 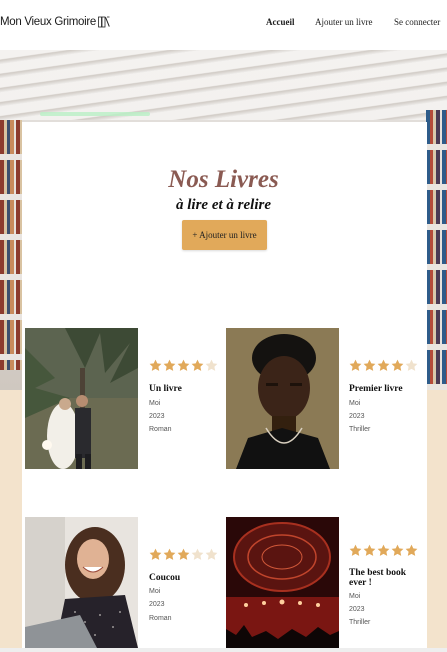 I want to click on ceiling-light, so click(x=95, y=114).